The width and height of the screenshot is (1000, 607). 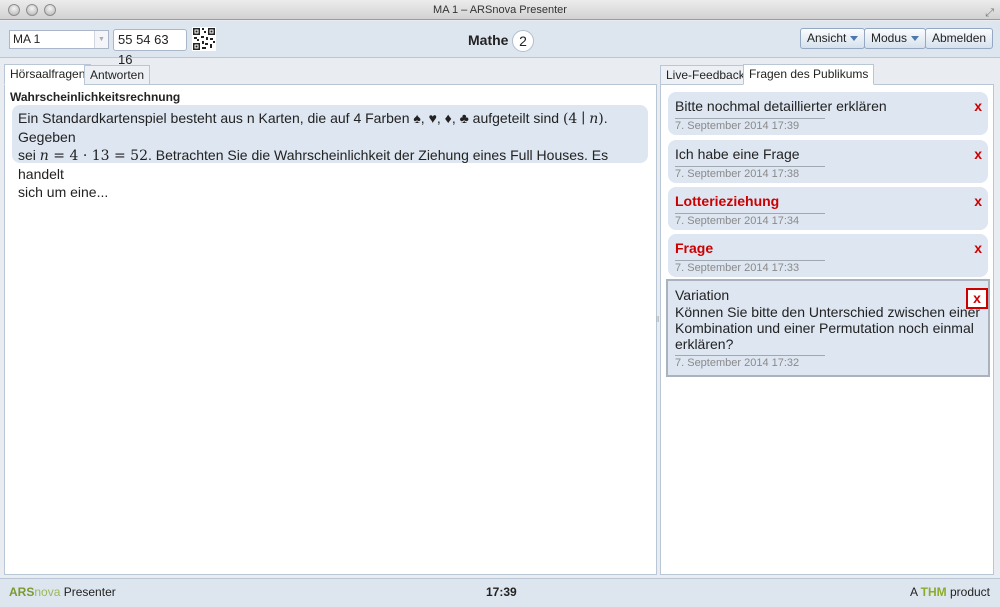 I want to click on minimize-window-icon, so click(x=32, y=10).